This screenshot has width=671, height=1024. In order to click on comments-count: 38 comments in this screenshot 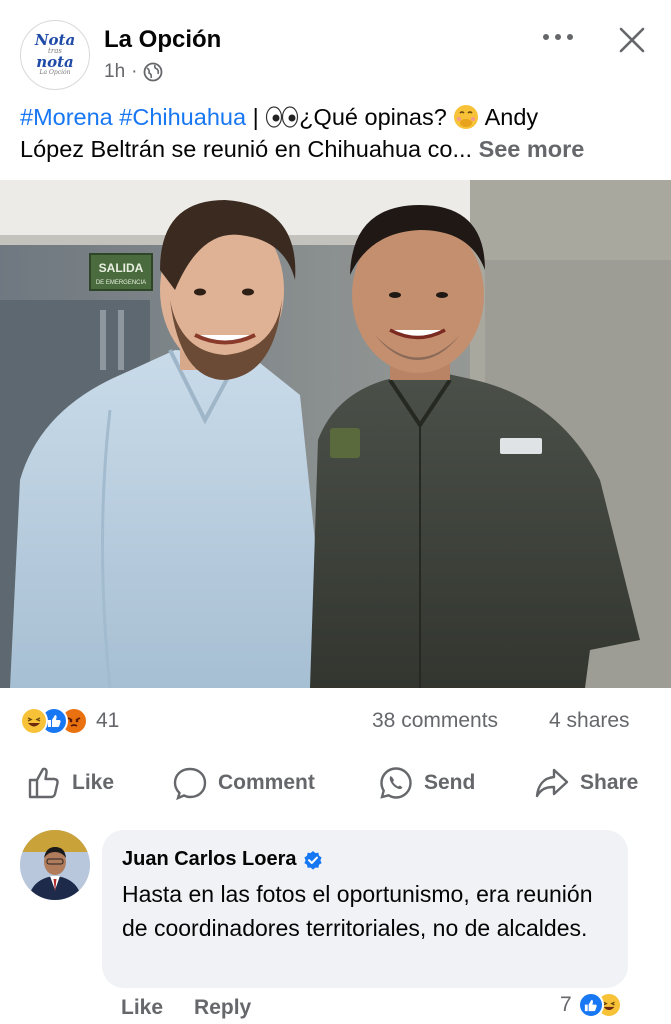, I will do `click(435, 721)`.